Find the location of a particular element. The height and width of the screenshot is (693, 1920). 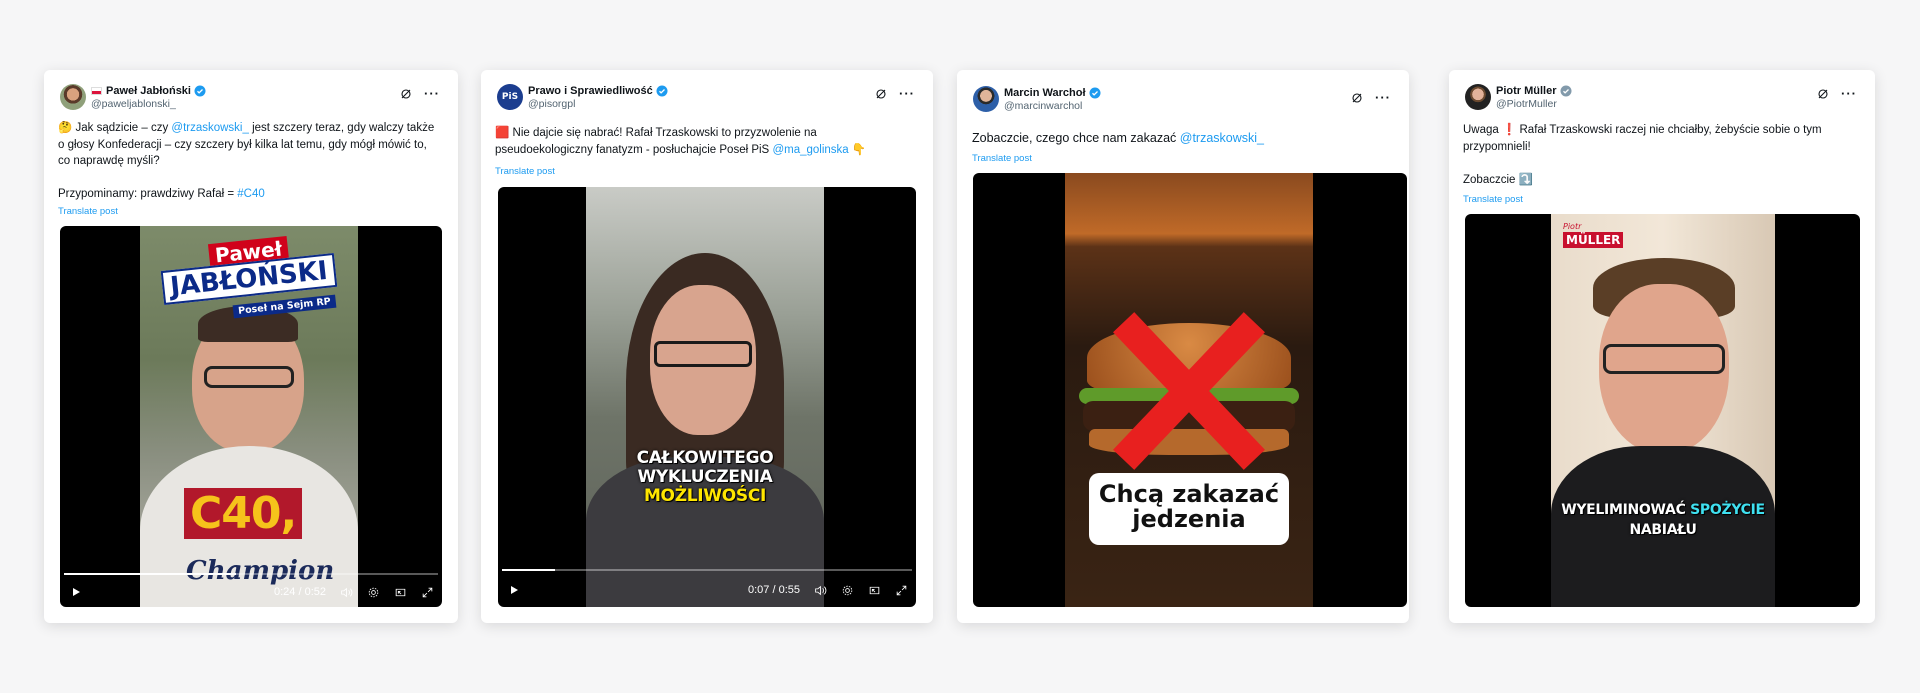

video-player: Chcą zakazać jedzenia is located at coordinates (1190, 390).